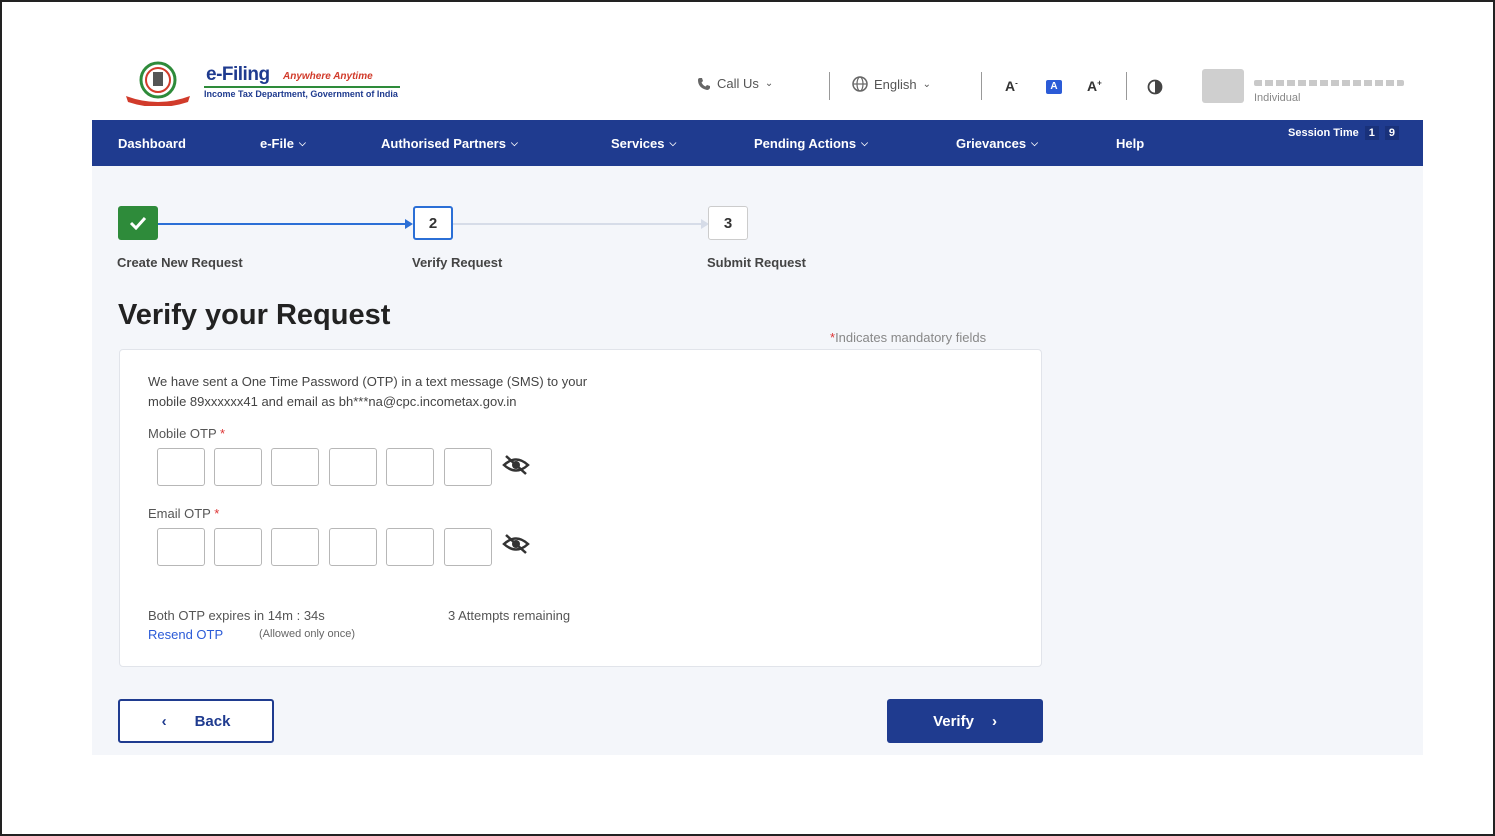 The height and width of the screenshot is (836, 1495). I want to click on step-2-indicator: 2, so click(433, 223).